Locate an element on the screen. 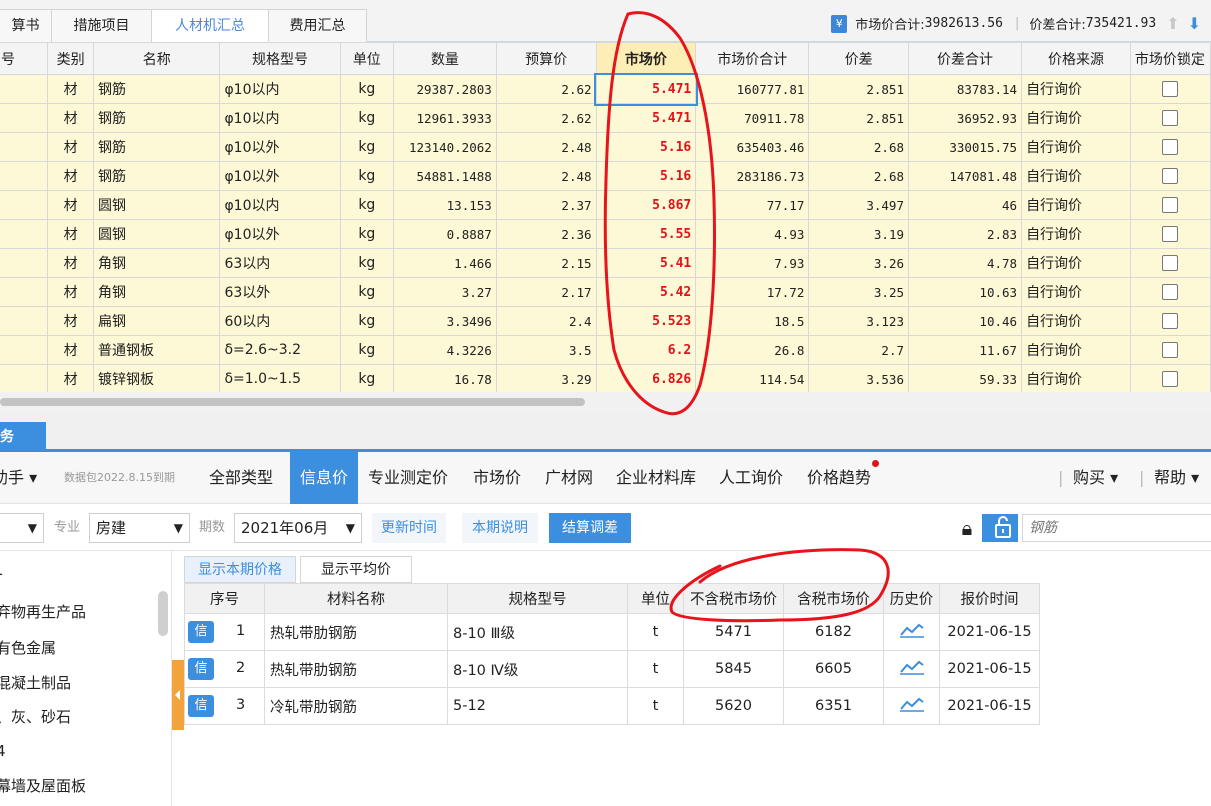 This screenshot has height=806, width=1211. cell-name: 镀锌钢板 is located at coordinates (157, 379).